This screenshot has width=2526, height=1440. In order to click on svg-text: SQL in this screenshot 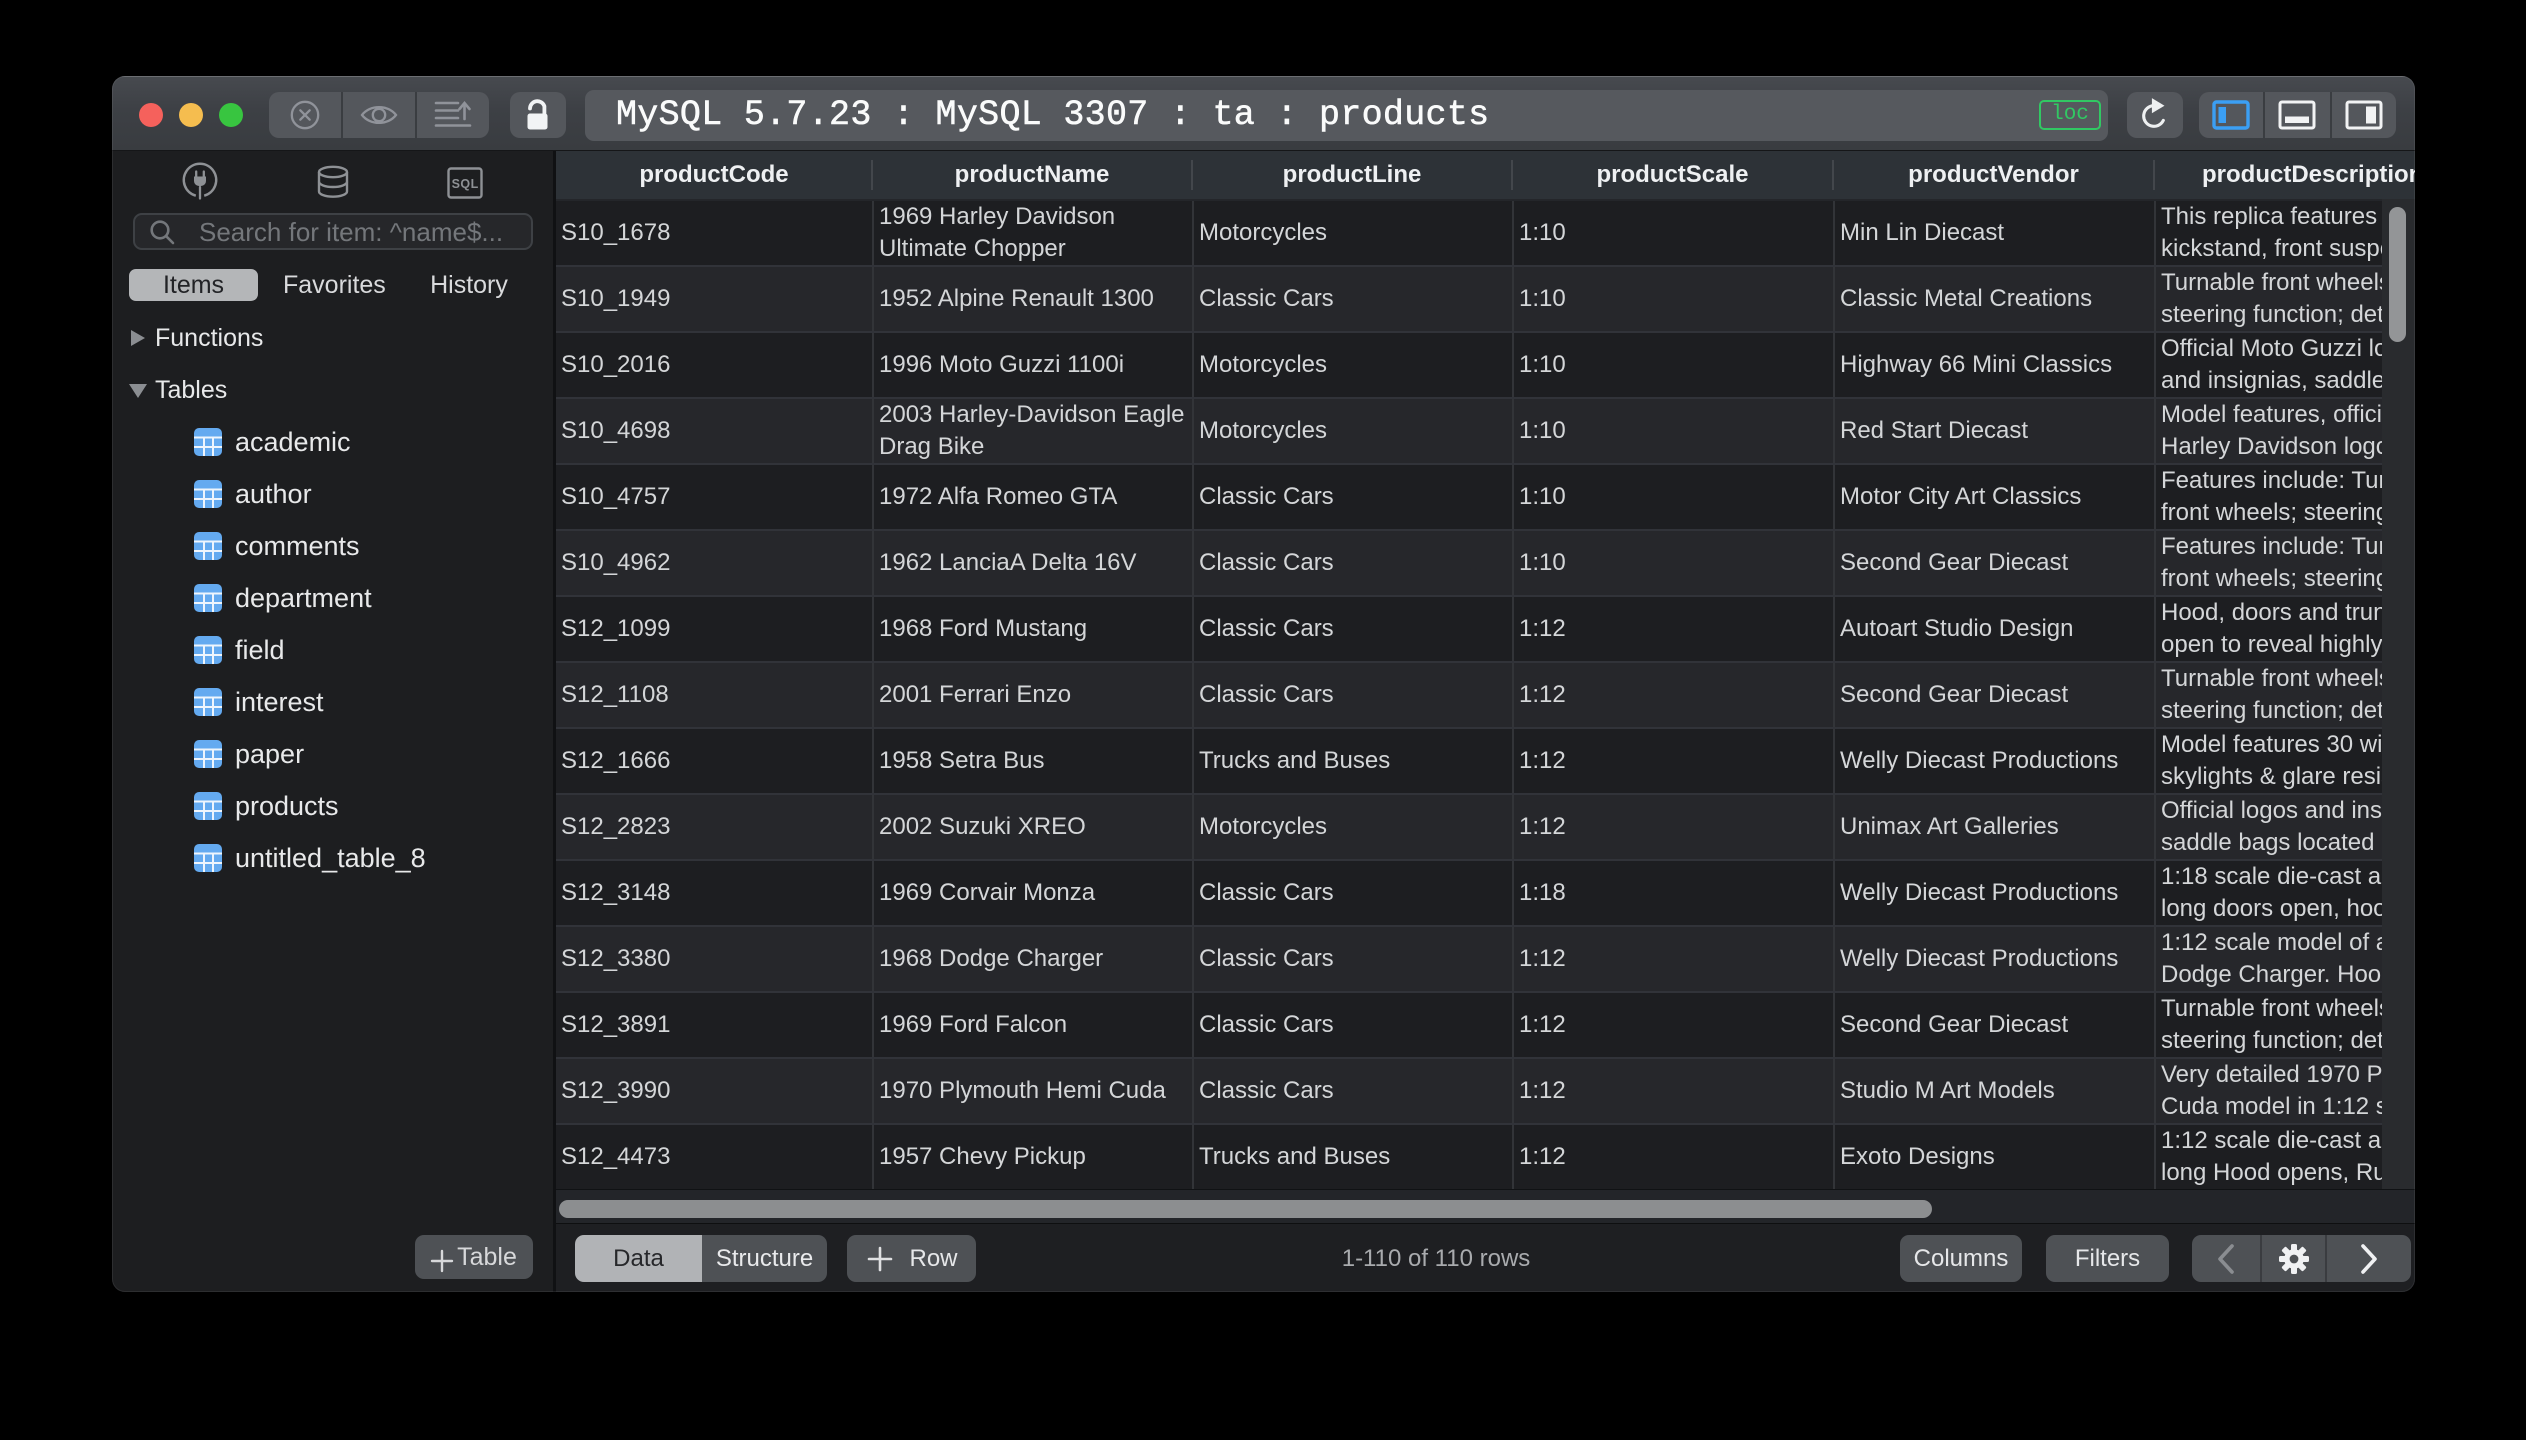, I will do `click(465, 184)`.